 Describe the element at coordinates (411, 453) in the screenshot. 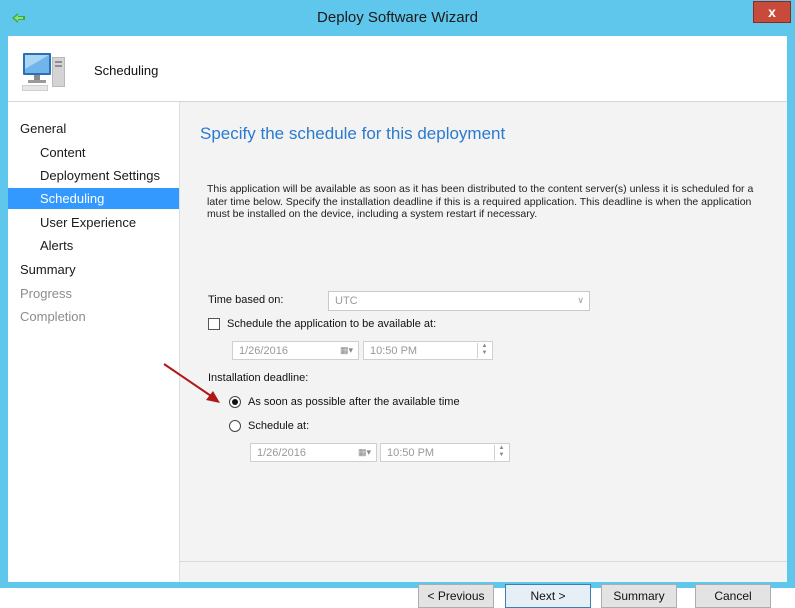

I see `deadline-time-value: 10:50 PM` at that location.